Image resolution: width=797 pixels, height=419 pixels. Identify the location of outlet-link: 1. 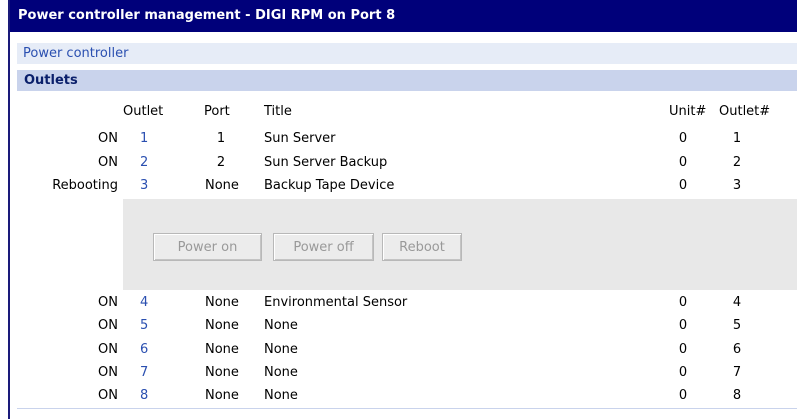
(144, 138).